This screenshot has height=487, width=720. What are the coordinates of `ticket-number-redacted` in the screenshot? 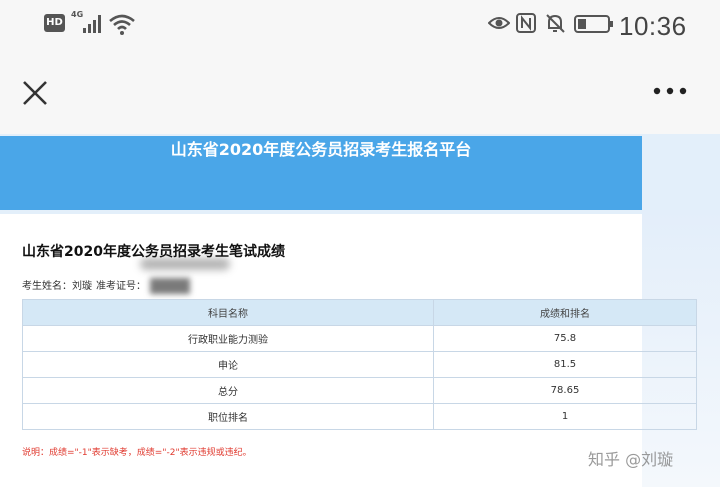 It's located at (170, 286).